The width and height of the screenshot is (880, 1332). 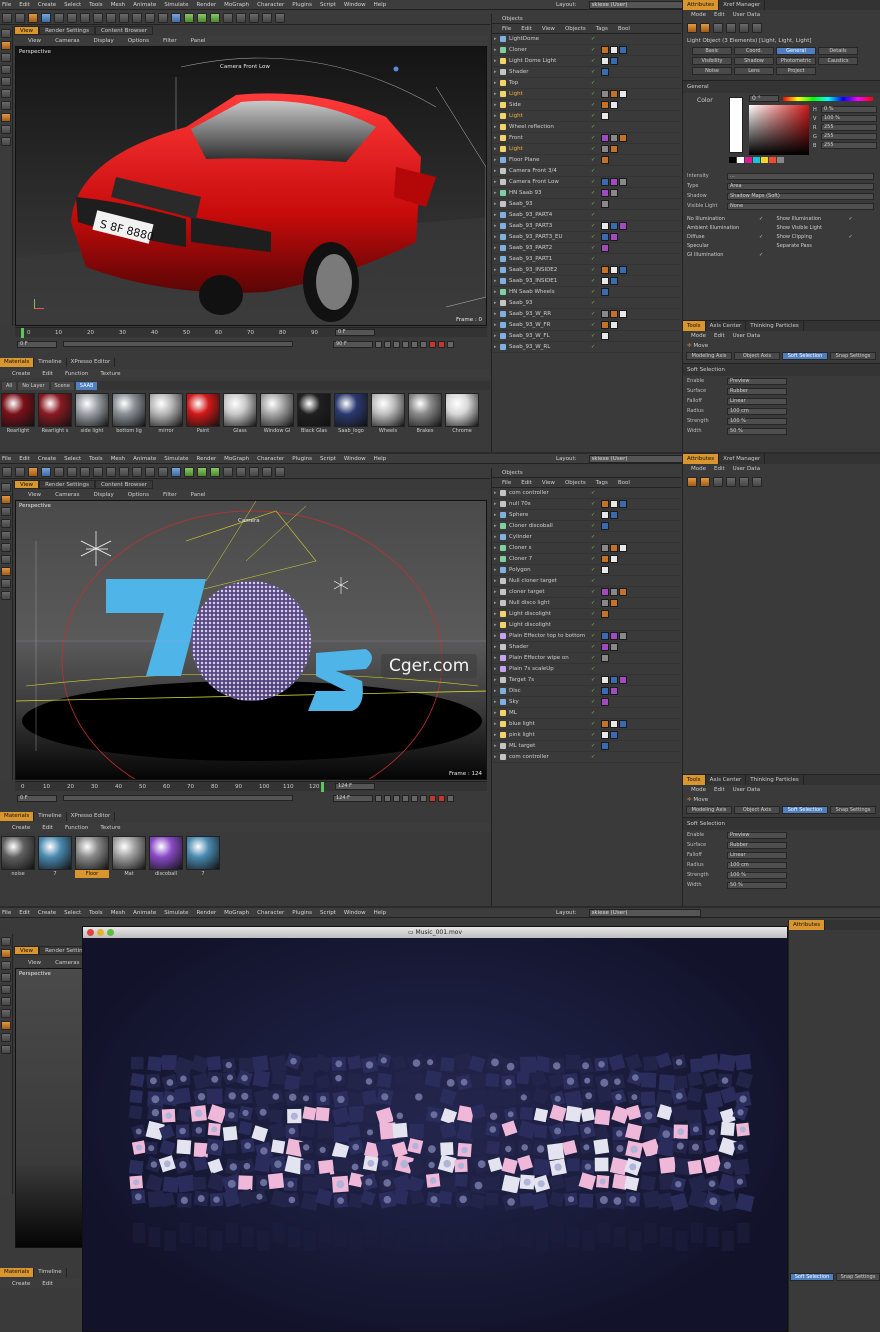 I want to click on render-settings-icon, so click(x=163, y=471).